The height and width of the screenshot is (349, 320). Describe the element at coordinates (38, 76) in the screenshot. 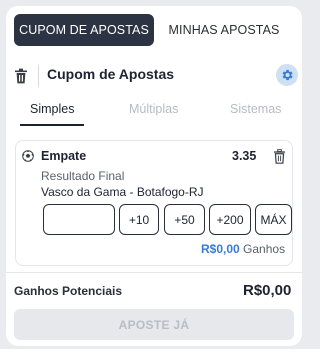

I see `header-divider` at that location.